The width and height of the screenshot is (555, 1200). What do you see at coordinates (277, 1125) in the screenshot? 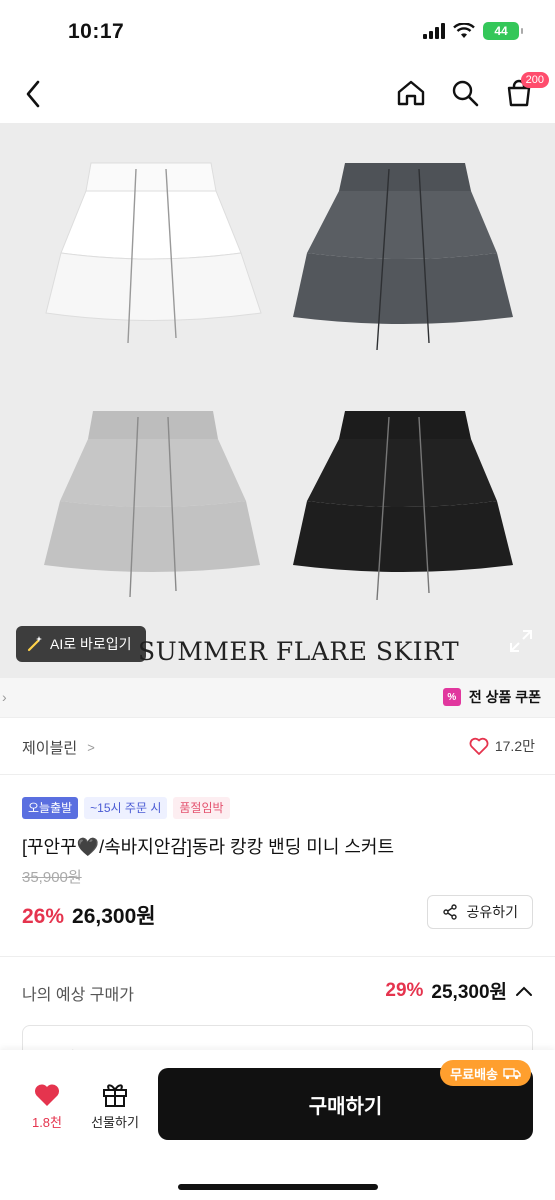
I see `bottom-action-bar: 1.8천 선물하기 구매하기 무료배송` at bounding box center [277, 1125].